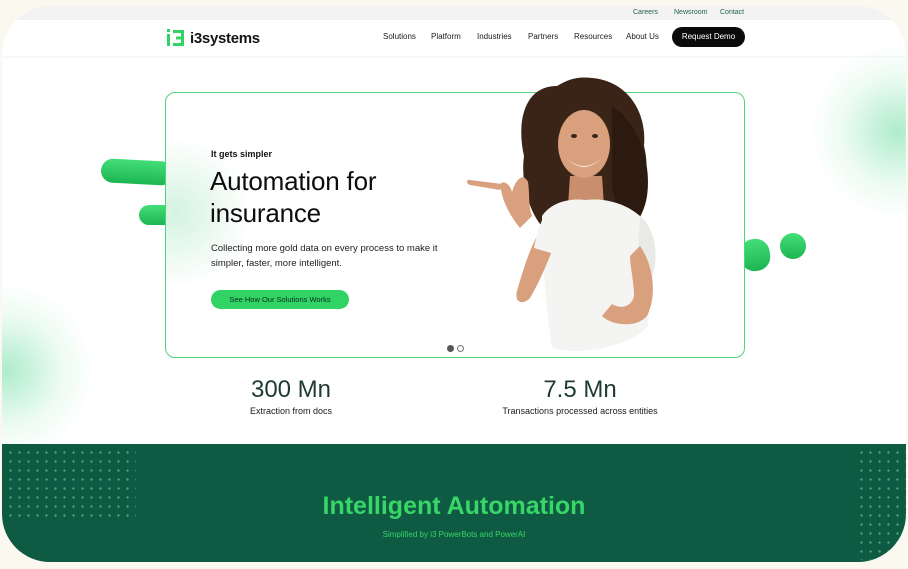  I want to click on hero-eyebrow: It gets simpler, so click(242, 154).